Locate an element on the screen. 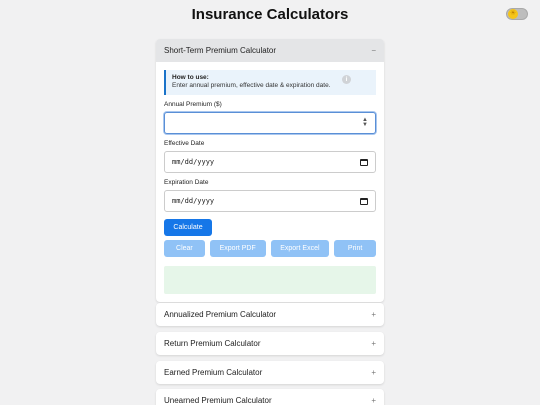 This screenshot has height=405, width=540. page-title: Insurance Calculators is located at coordinates (270, 14).